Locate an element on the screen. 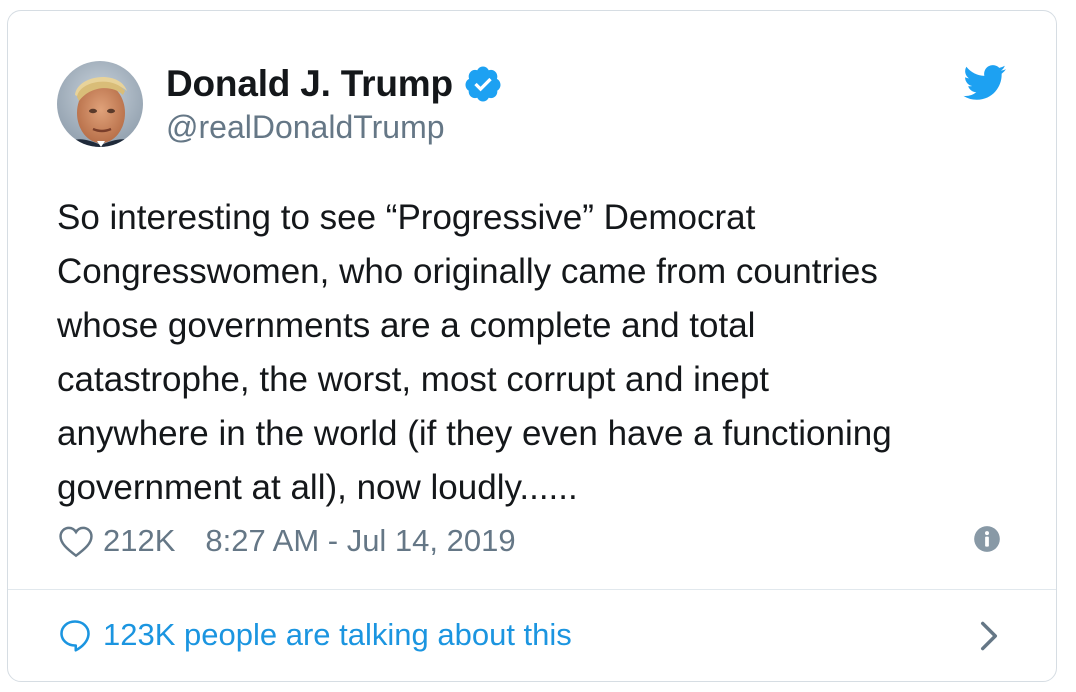 This screenshot has width=1076, height=692. conversation-link-label: 123K people are talking about this is located at coordinates (337, 635).